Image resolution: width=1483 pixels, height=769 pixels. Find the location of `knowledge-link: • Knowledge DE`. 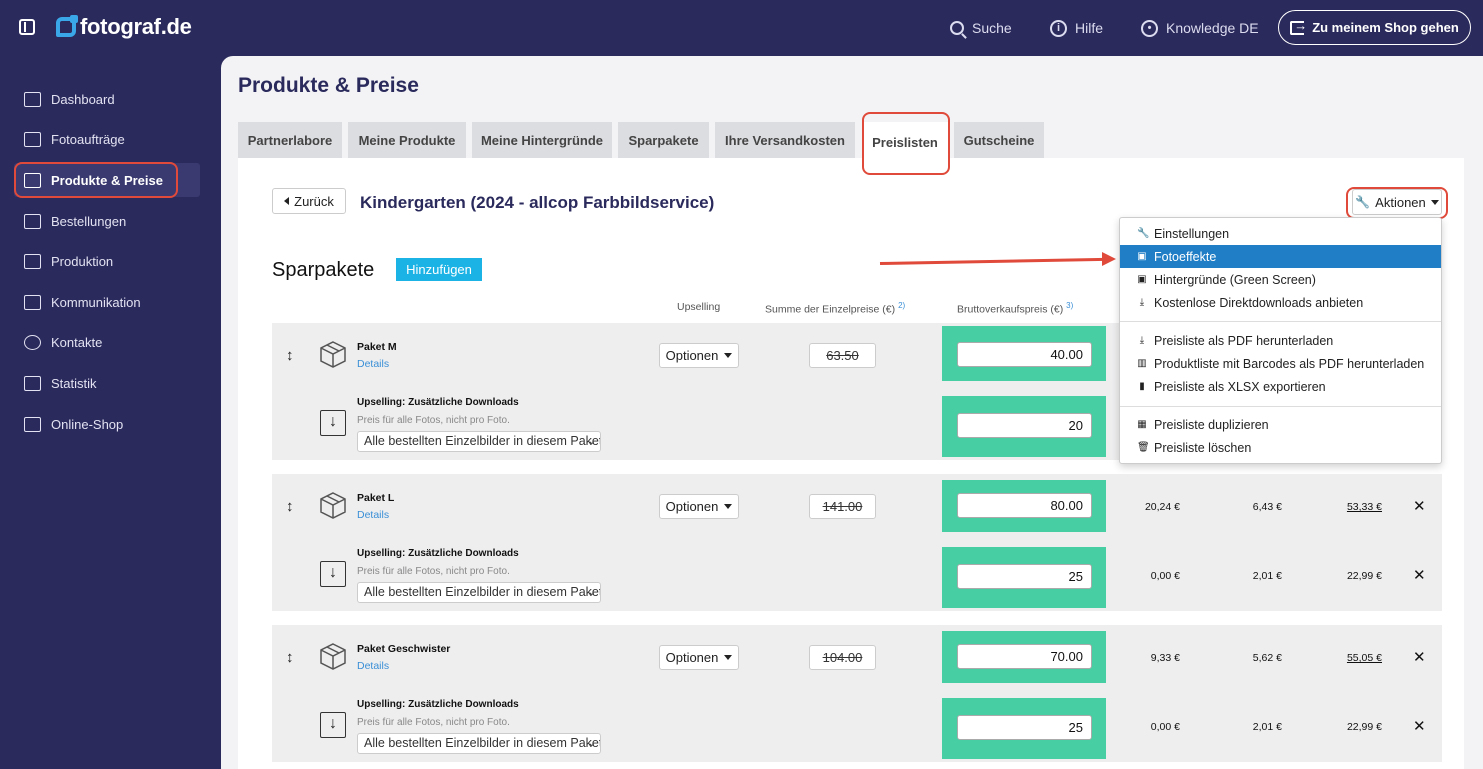

knowledge-link: • Knowledge DE is located at coordinates (1200, 28).